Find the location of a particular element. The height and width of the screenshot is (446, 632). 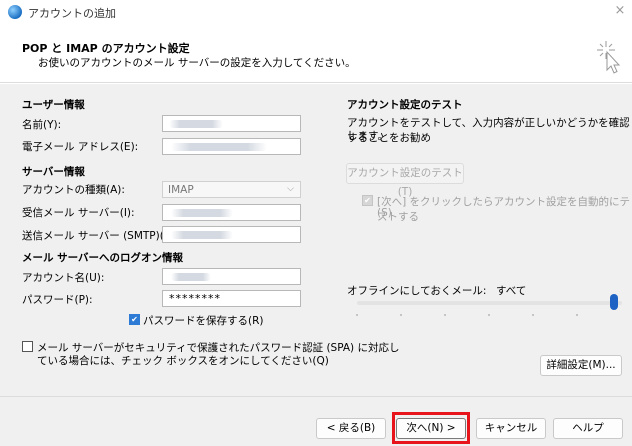

offline-slider-thumb is located at coordinates (614, 302).